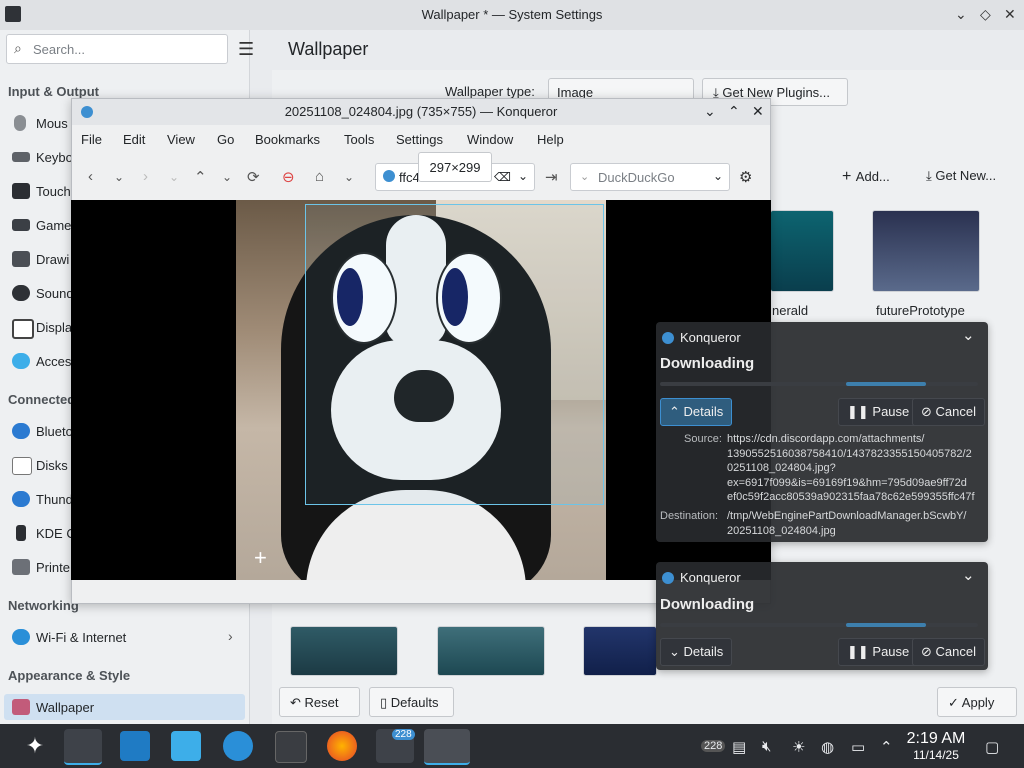  I want to click on maximize-icon: ⌃, so click(734, 111).